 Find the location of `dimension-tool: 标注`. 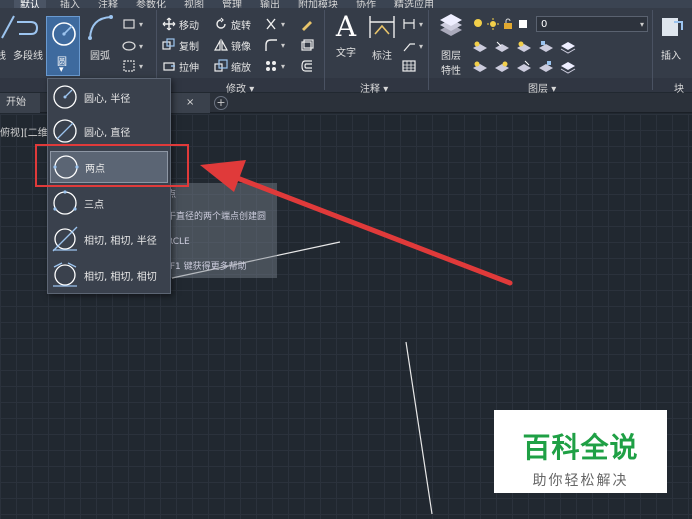

dimension-tool: 标注 is located at coordinates (382, 37).